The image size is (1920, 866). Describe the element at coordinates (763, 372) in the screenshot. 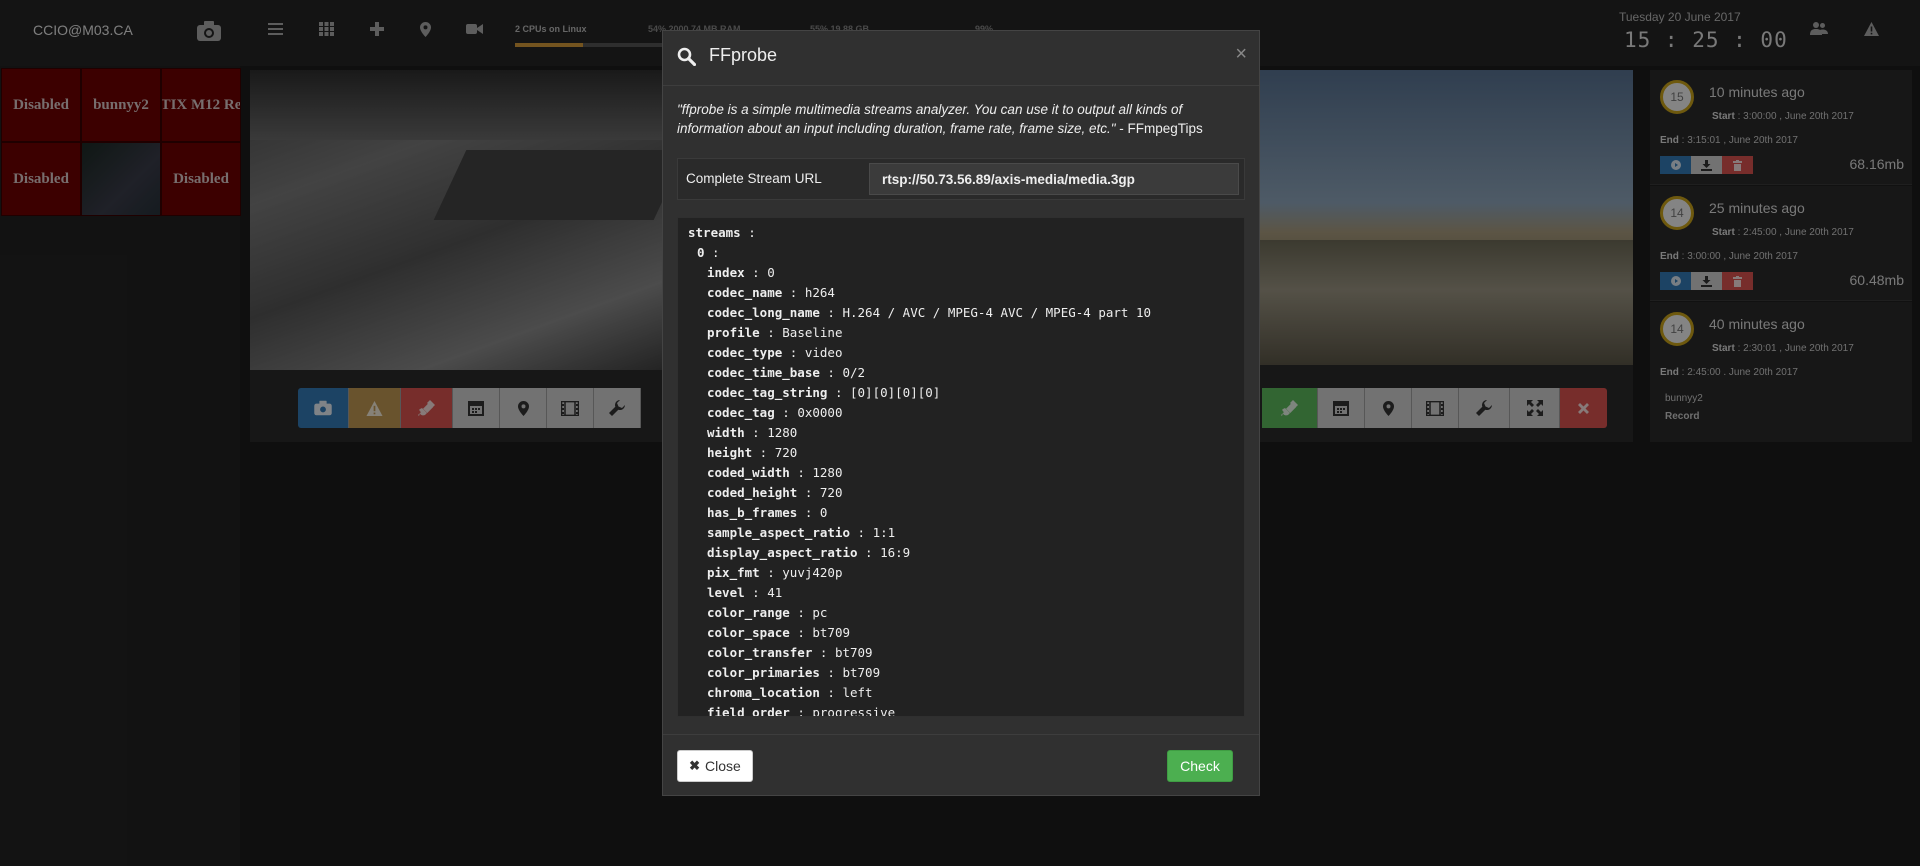

I see `output-key: codec_time_base` at that location.